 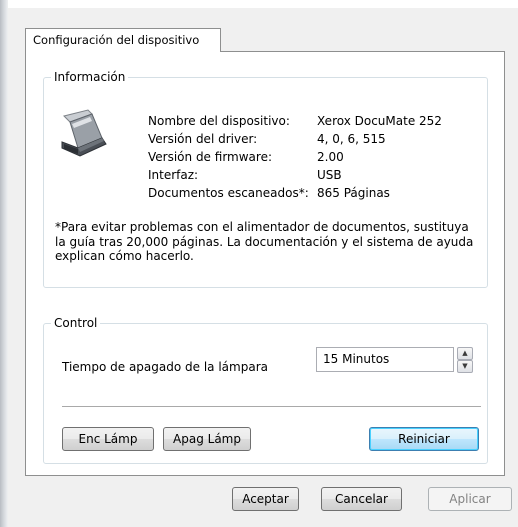 What do you see at coordinates (228, 193) in the screenshot?
I see `scanned-documents-label: Documentos escaneados*:` at bounding box center [228, 193].